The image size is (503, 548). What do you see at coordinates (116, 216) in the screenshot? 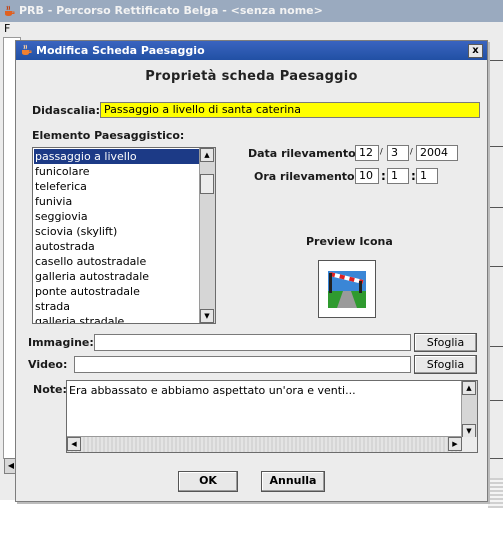
I see `list-item: seggiovia` at bounding box center [116, 216].